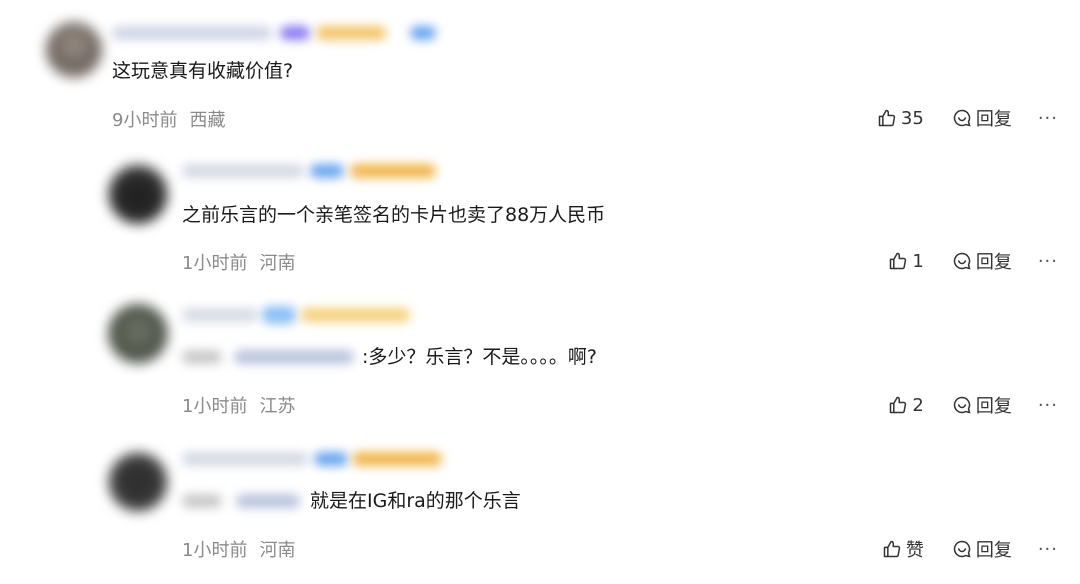  I want to click on comment-meta: 9小时前 西藏, so click(168, 119).